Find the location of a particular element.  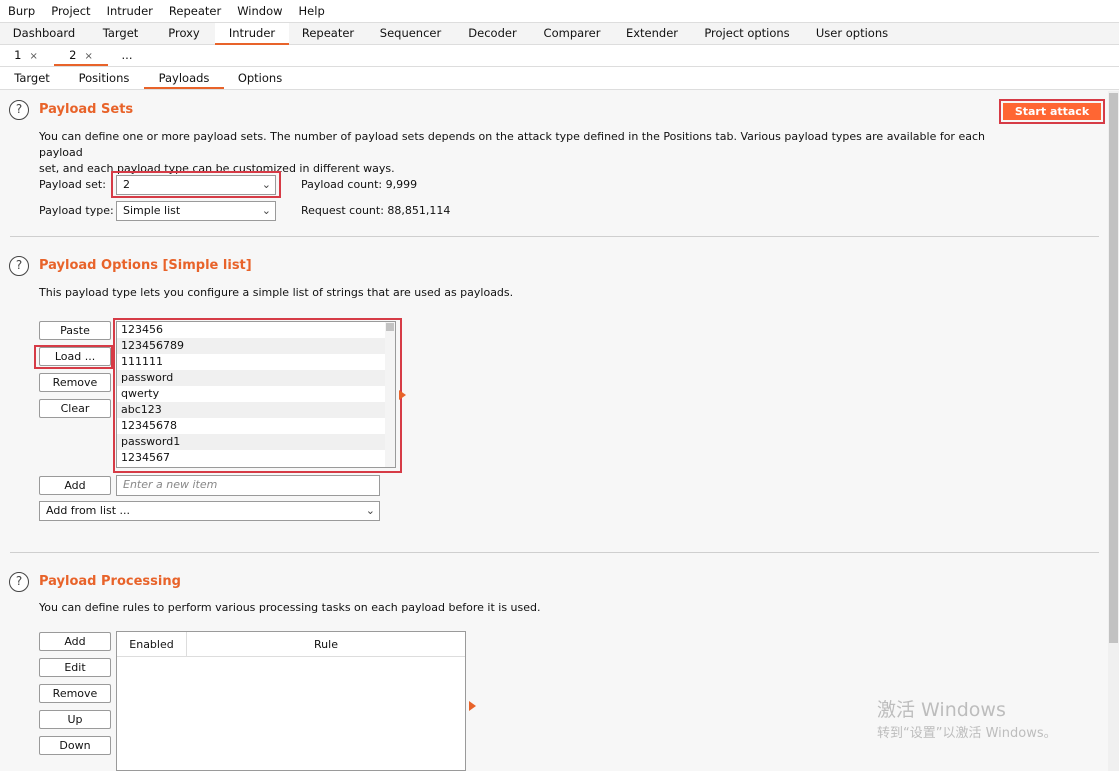

list-item: password1 is located at coordinates (256, 442).